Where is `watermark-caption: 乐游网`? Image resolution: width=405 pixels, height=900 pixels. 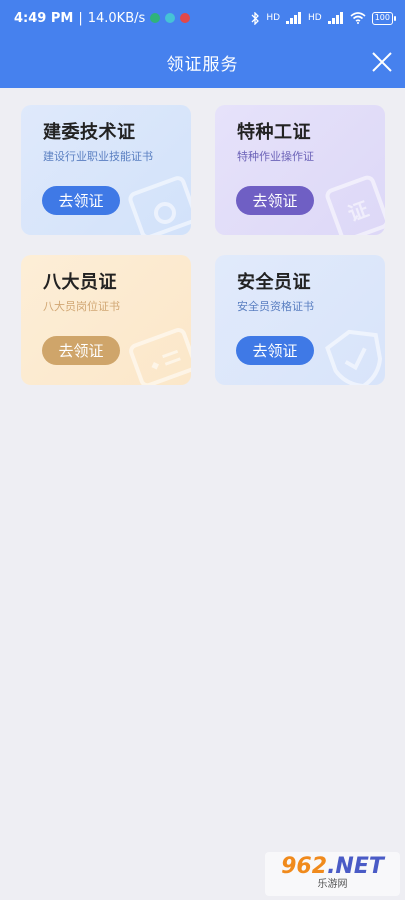 watermark-caption: 乐游网 is located at coordinates (332, 884).